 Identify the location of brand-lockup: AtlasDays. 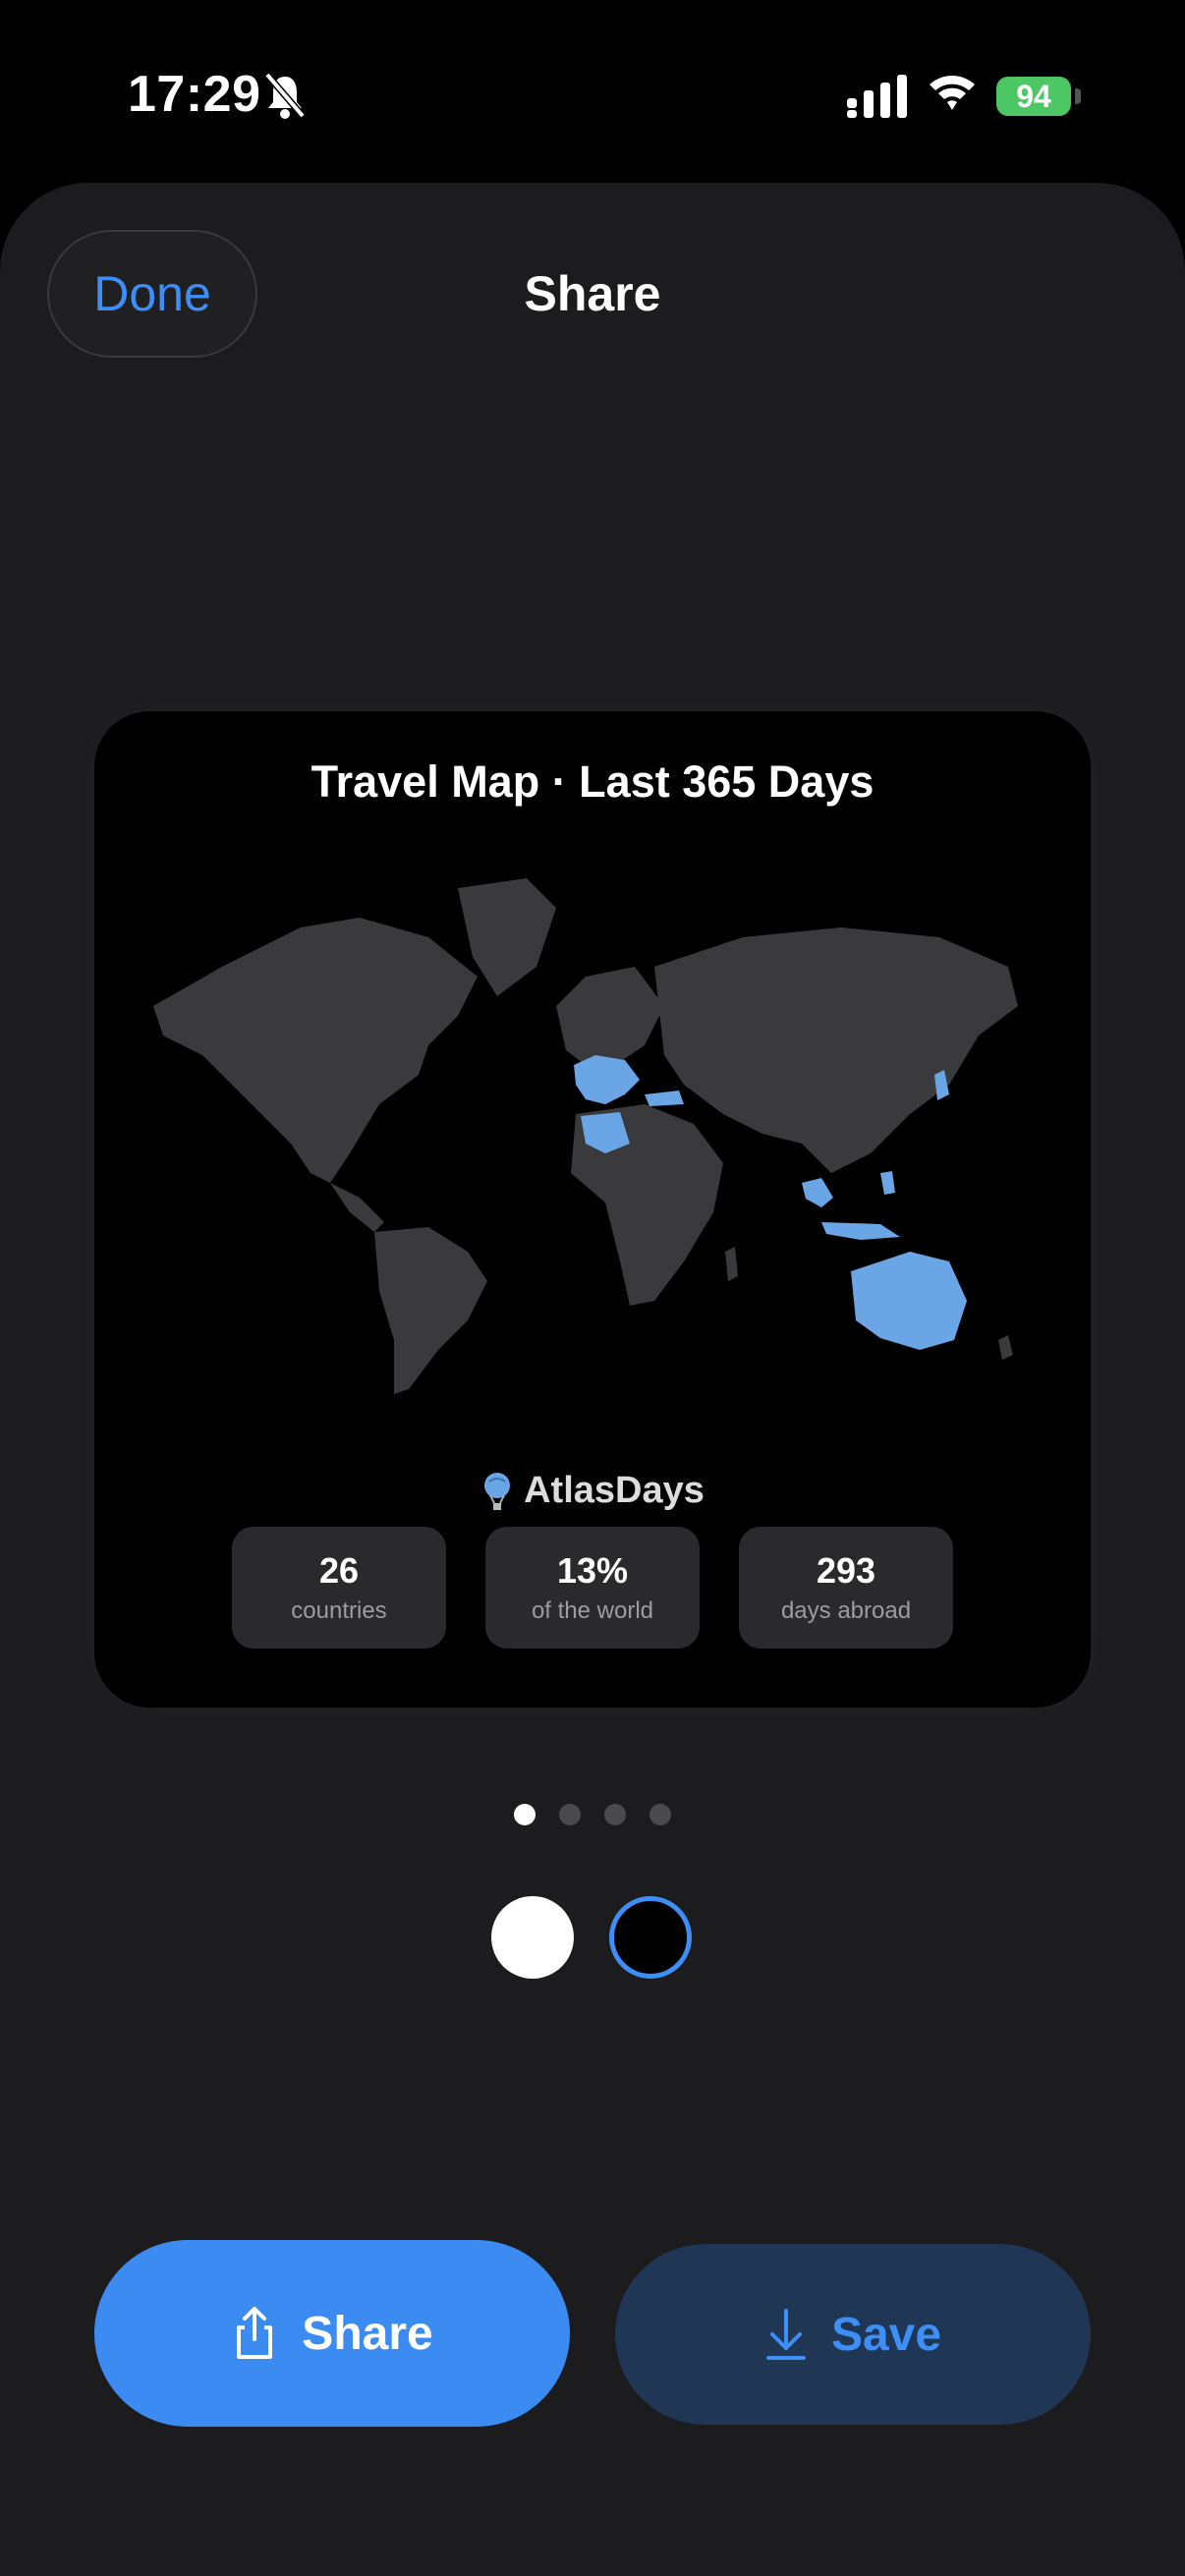
(592, 1491).